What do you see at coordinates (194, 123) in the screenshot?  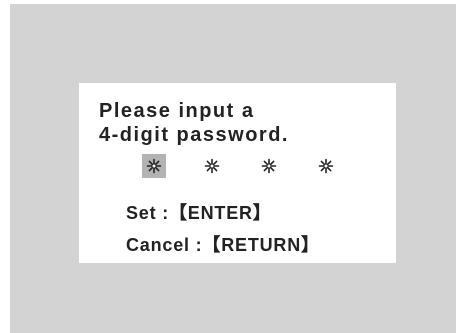 I see `password-prompt: Please input a 4-digit password.` at bounding box center [194, 123].